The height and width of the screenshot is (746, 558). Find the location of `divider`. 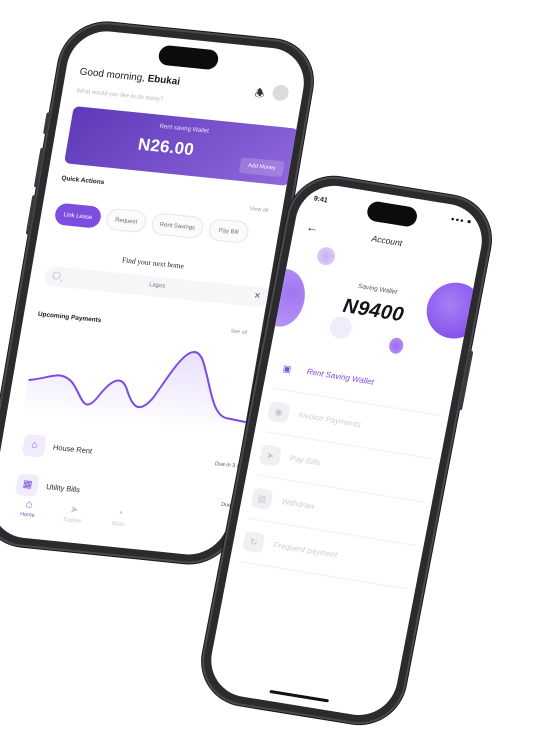

divider is located at coordinates (323, 575).